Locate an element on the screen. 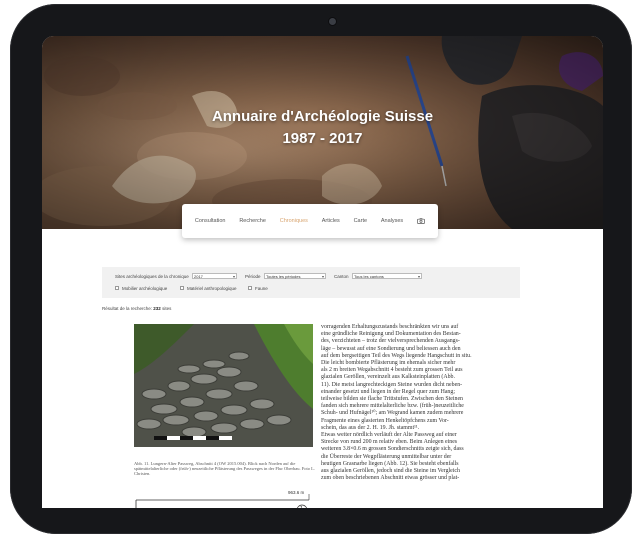  nav-item-articles: Articles is located at coordinates (331, 221).